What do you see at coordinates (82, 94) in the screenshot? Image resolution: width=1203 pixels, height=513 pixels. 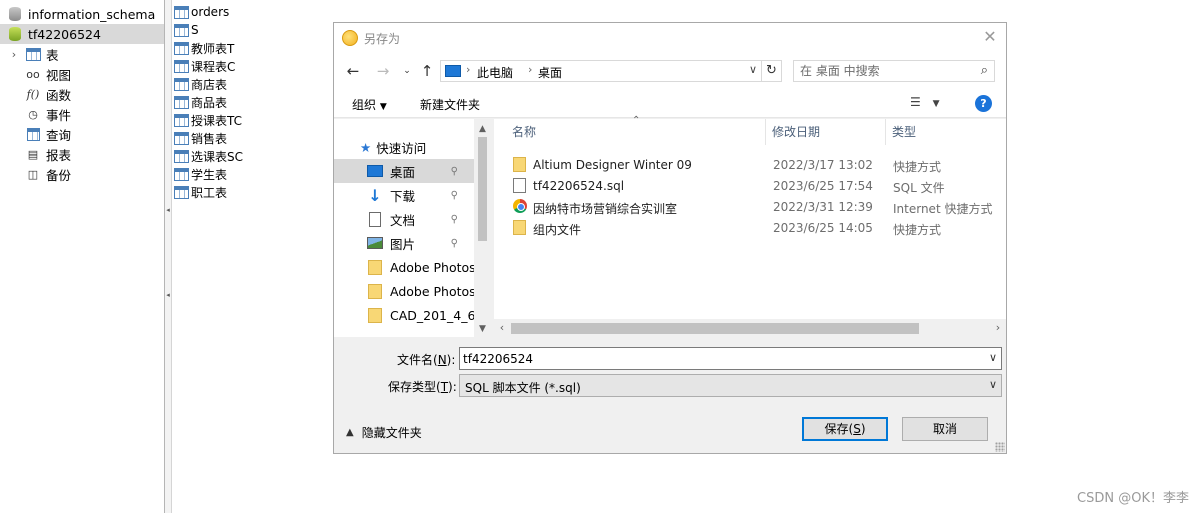 I see `tree-node-functions: f() 函数` at bounding box center [82, 94].